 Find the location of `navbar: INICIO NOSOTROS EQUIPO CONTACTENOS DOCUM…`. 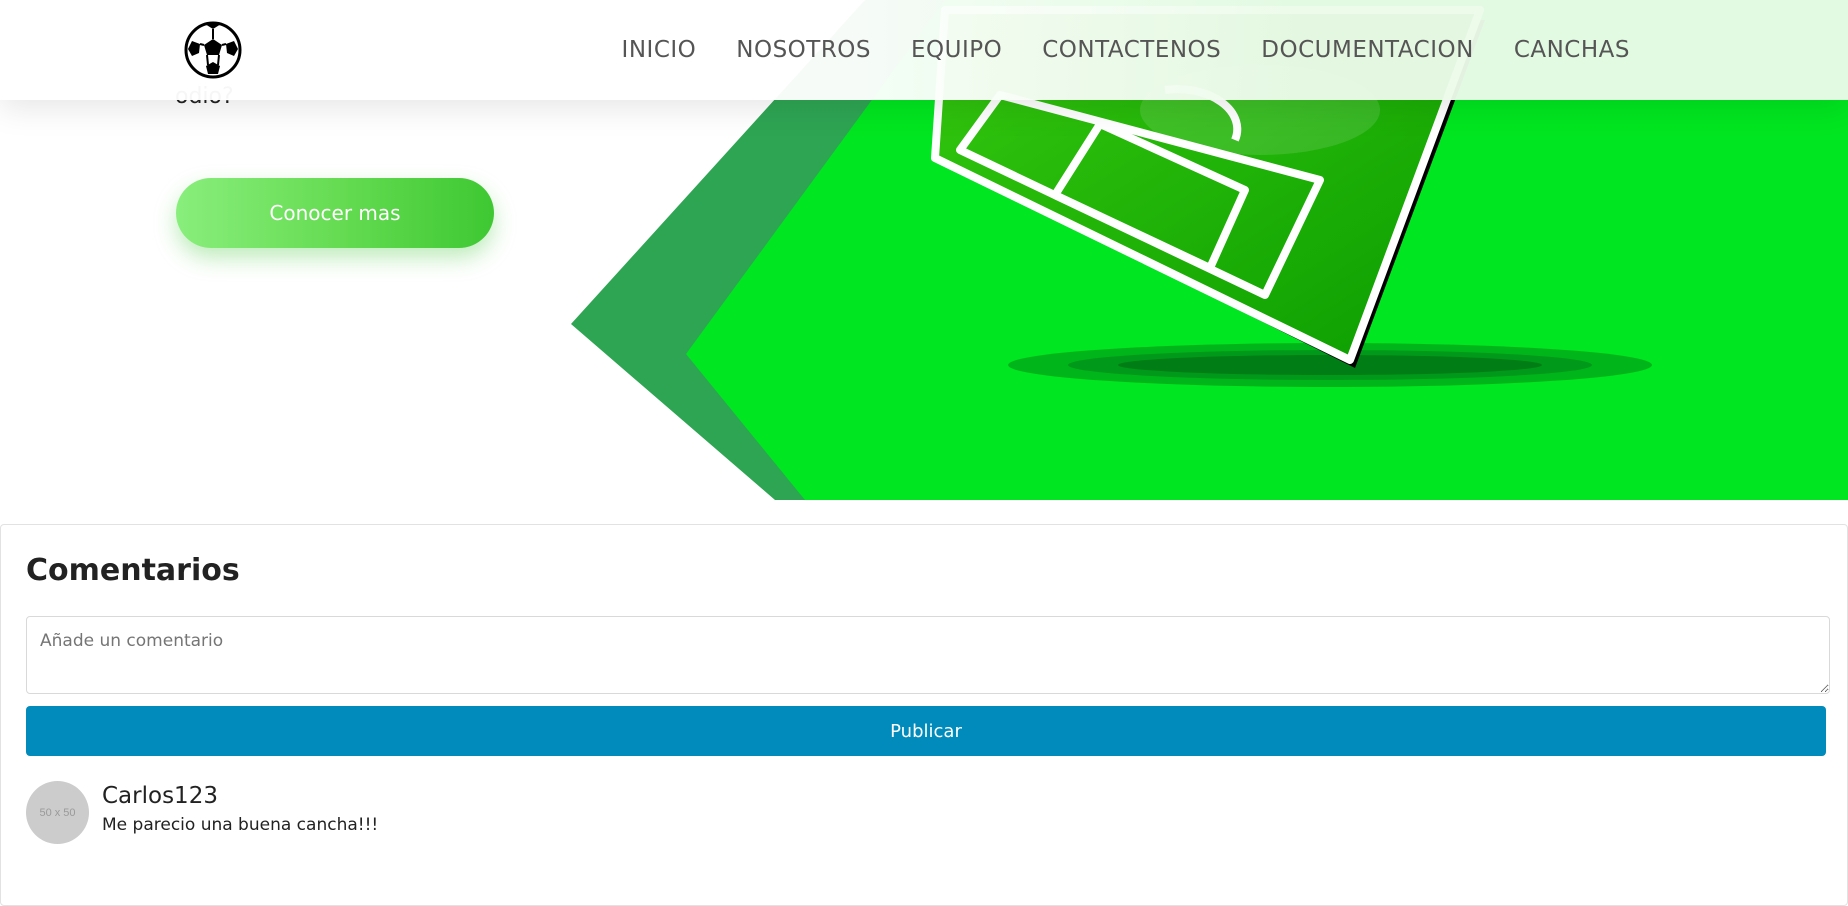

navbar: INICIO NOSOTROS EQUIPO CONTACTENOS DOCUM… is located at coordinates (924, 50).